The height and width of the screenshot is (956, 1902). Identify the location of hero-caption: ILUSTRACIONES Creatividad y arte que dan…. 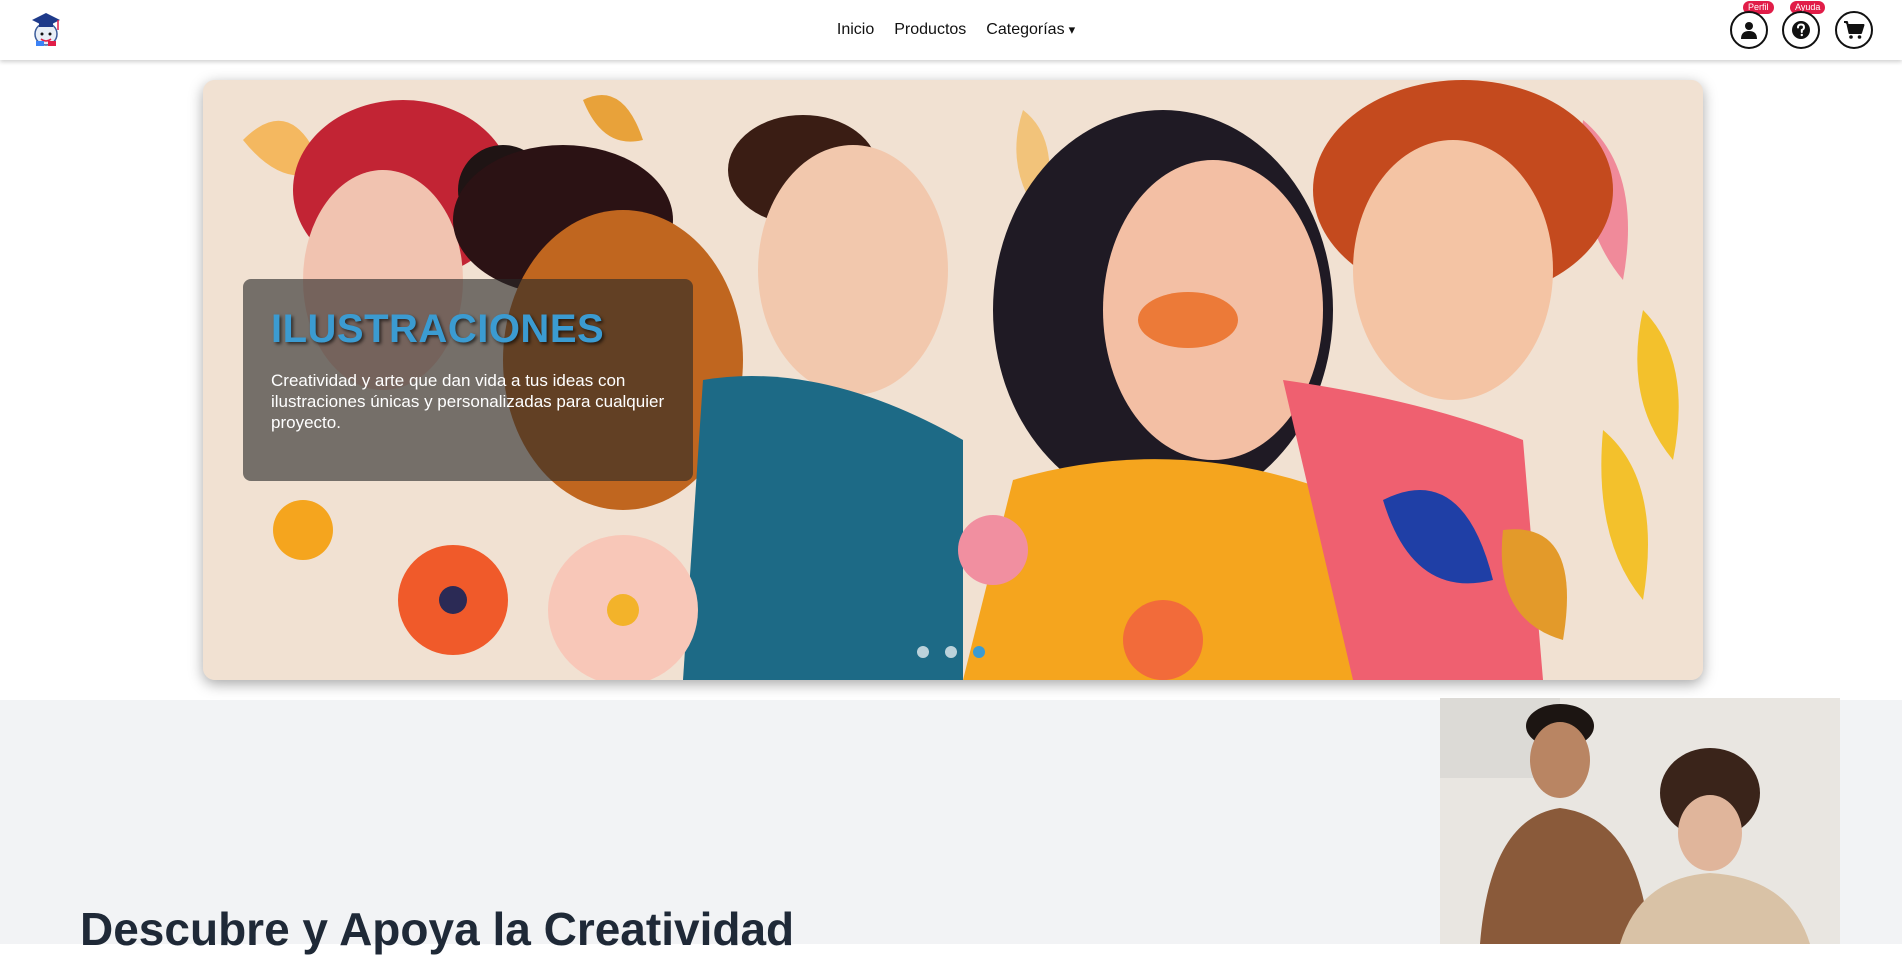
(468, 380).